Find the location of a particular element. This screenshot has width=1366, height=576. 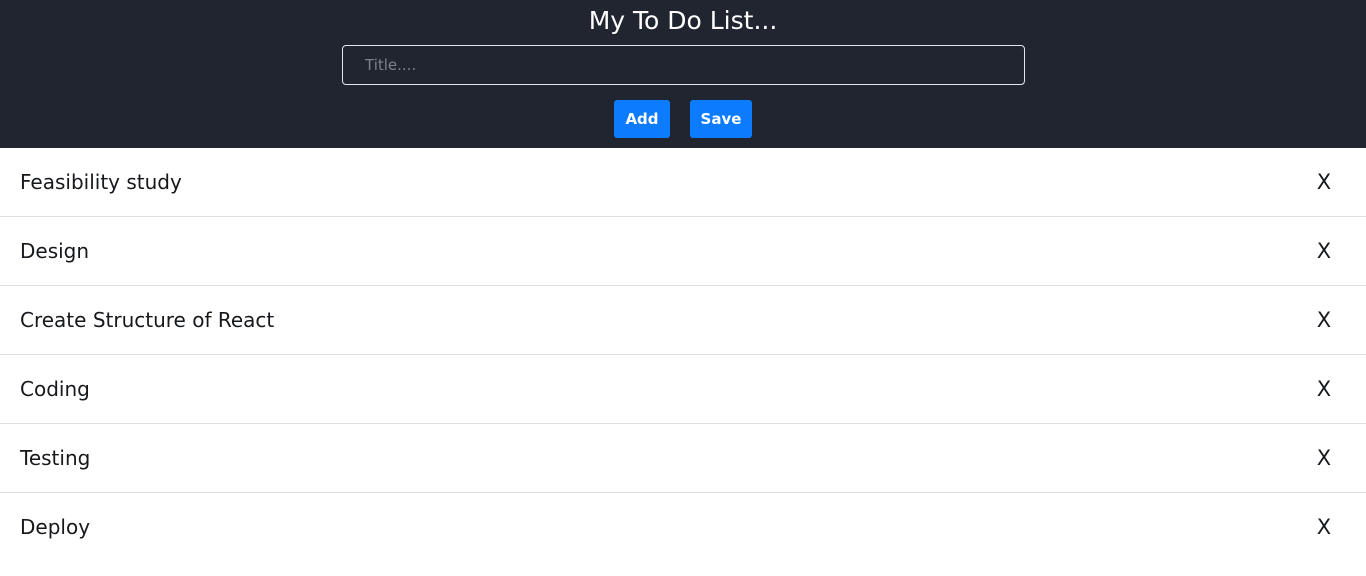

list-item: Feasibility study X is located at coordinates (683, 182).